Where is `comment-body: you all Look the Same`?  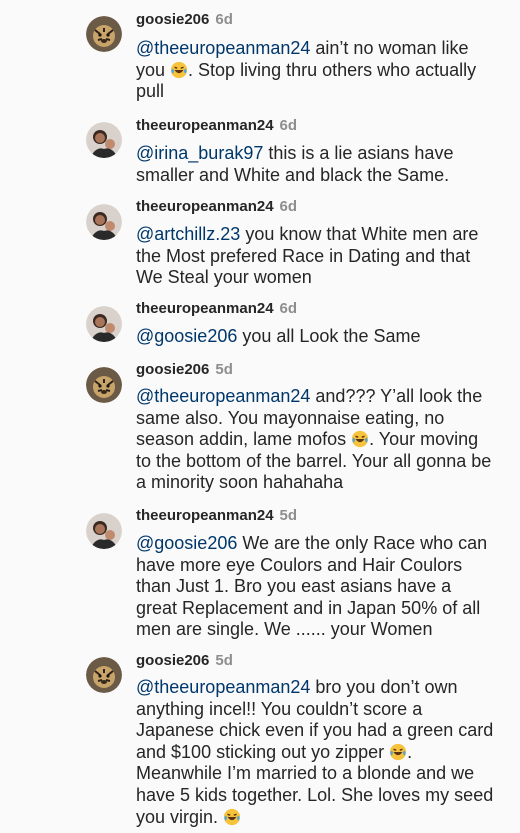
comment-body: you all Look the Same is located at coordinates (329, 336).